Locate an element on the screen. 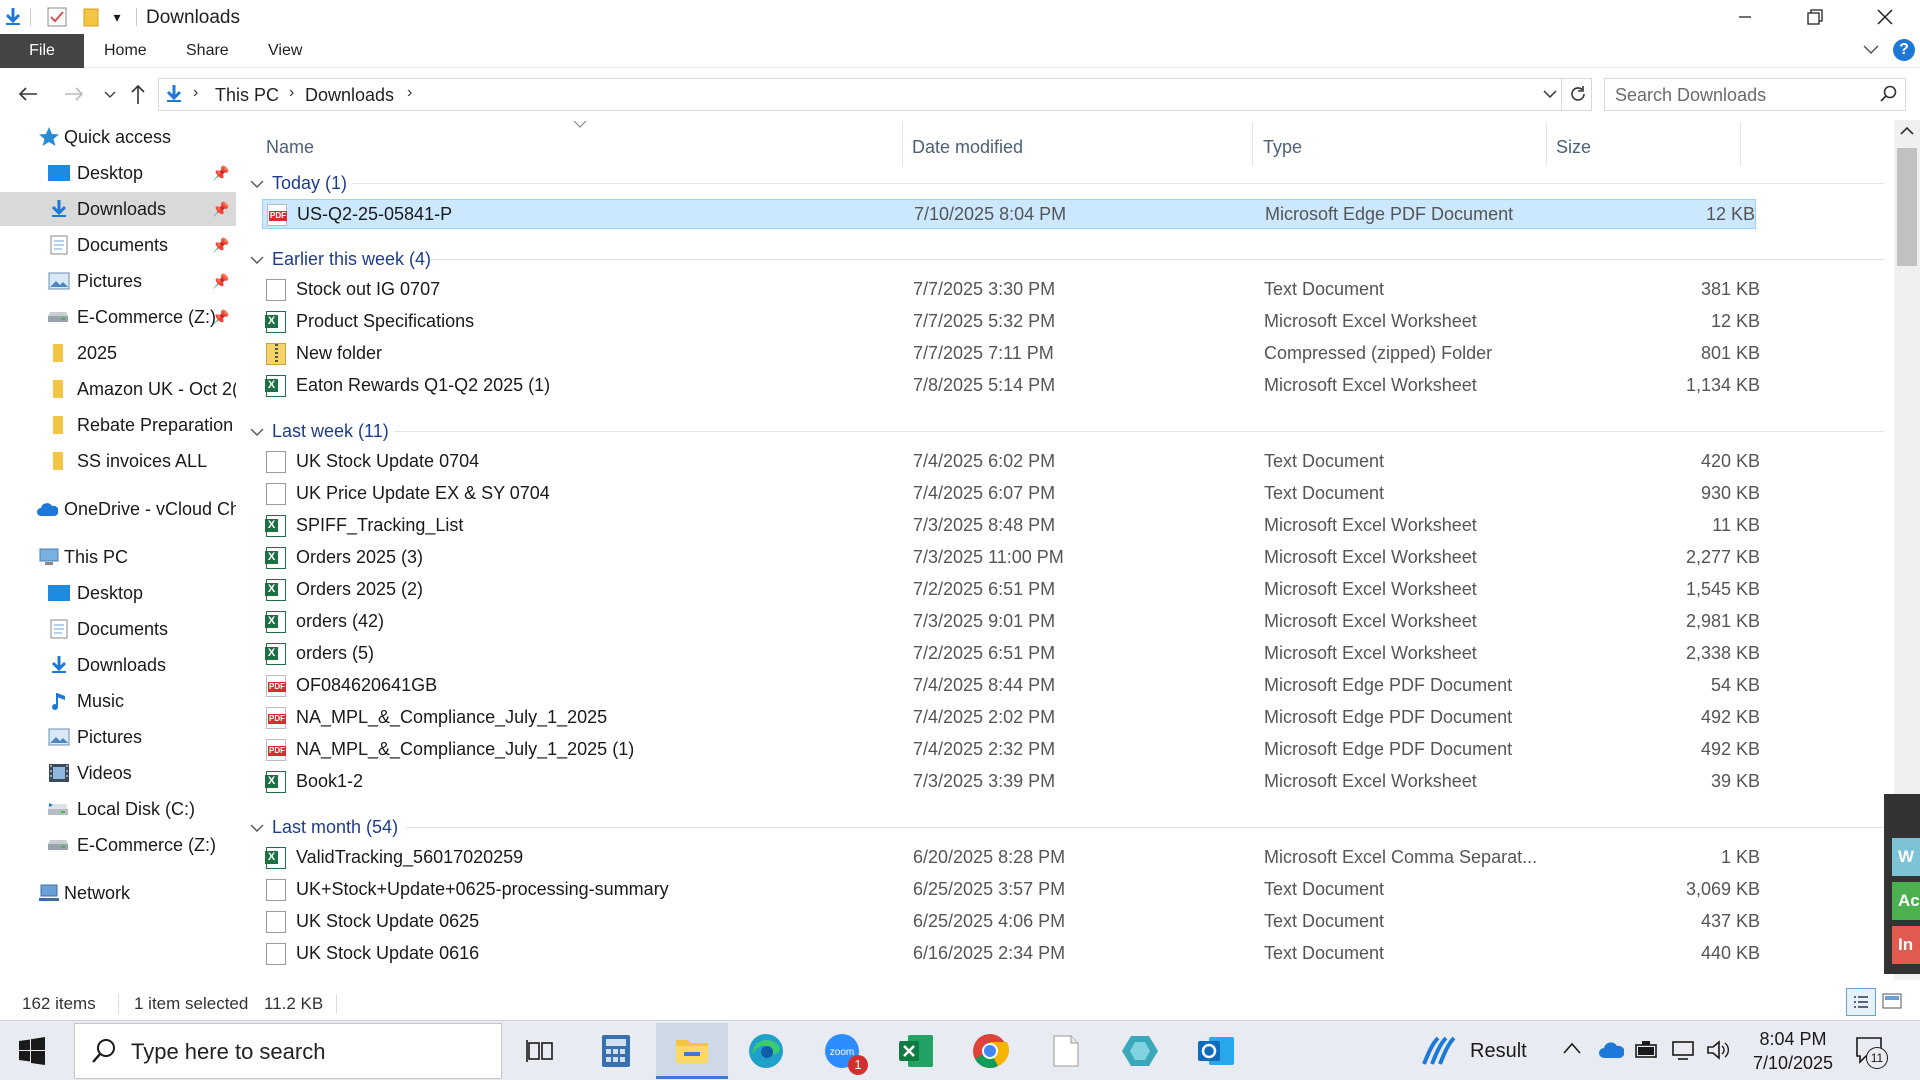 The image size is (1920, 1080). help-icon: ? is located at coordinates (1904, 50).